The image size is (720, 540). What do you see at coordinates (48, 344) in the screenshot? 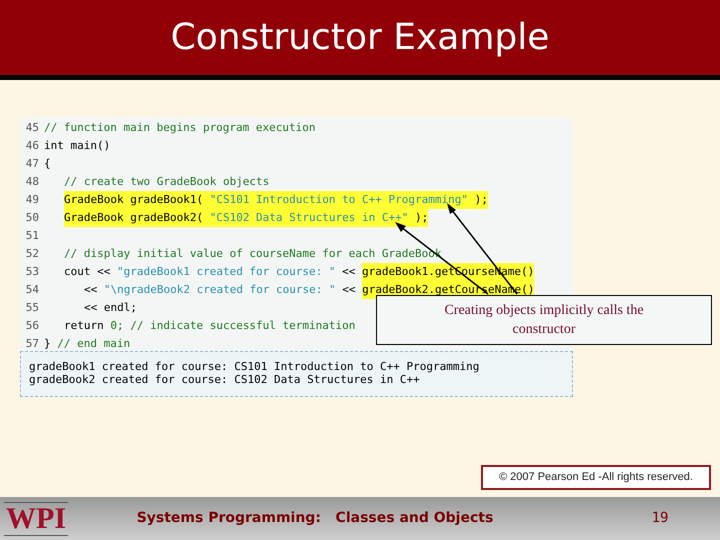
I see `code-text: }` at bounding box center [48, 344].